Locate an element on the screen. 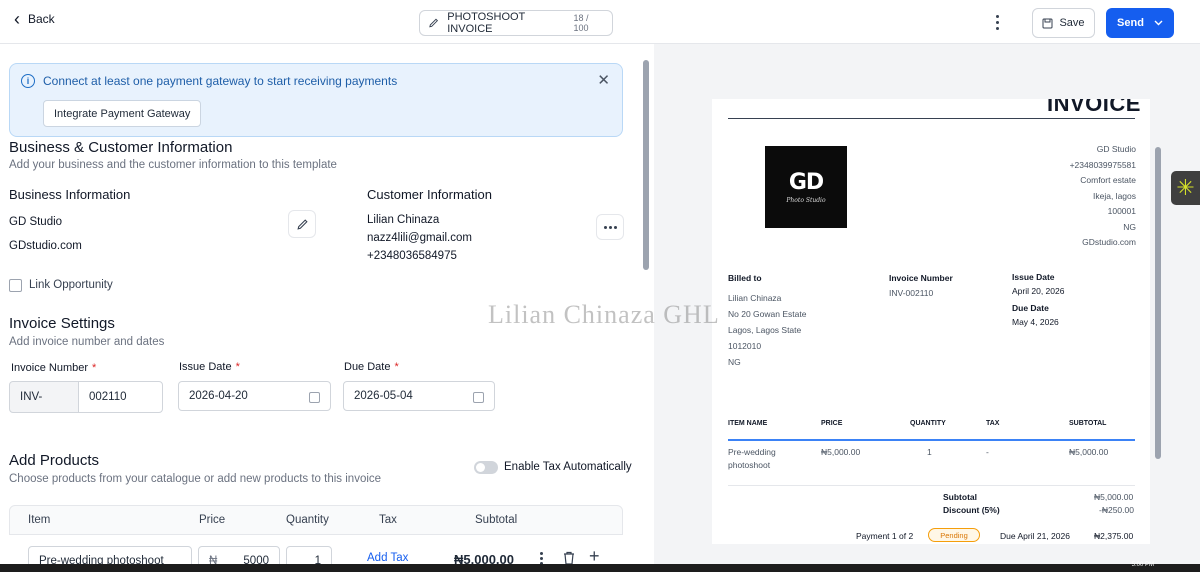 This screenshot has width=1200, height=572. issue-date-input: 2026-04-20 is located at coordinates (254, 396).